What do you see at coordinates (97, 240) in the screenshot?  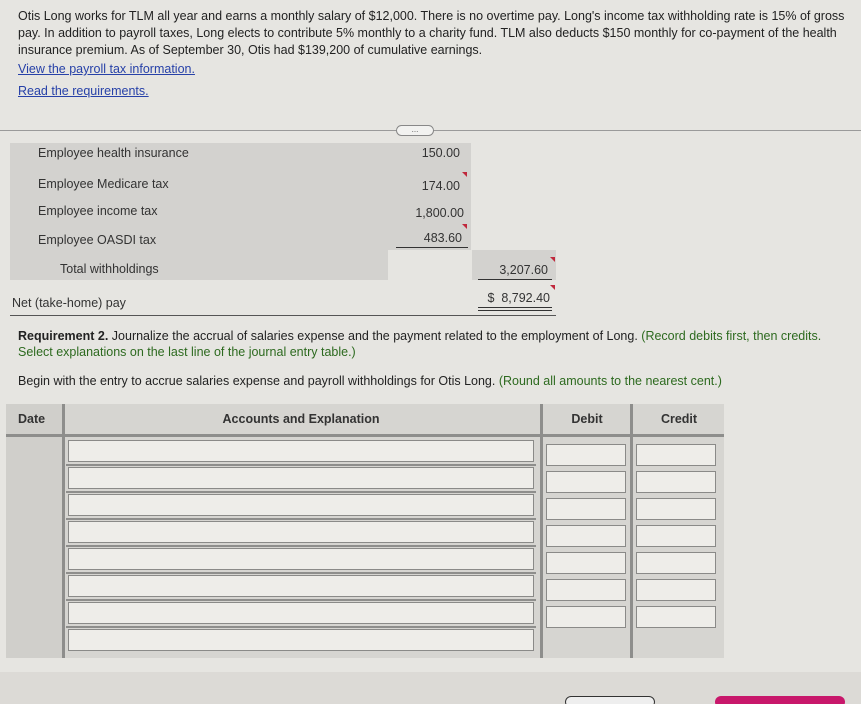 I see `withholding-label: Employee OASDI tax` at bounding box center [97, 240].